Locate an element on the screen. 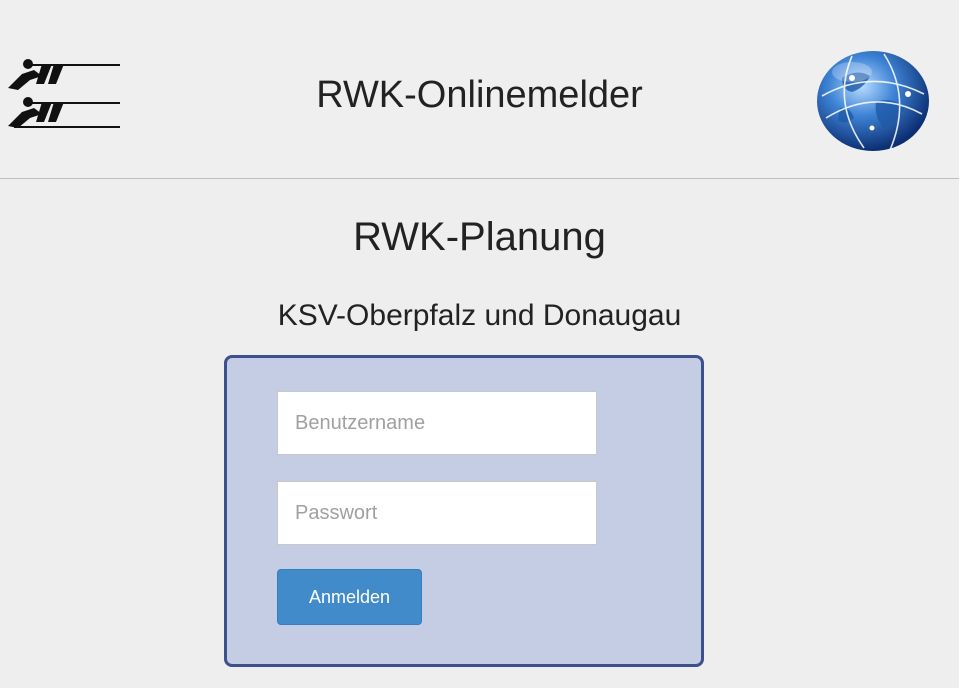 This screenshot has height=688, width=959. page-title: RWK-Planung is located at coordinates (479, 237).